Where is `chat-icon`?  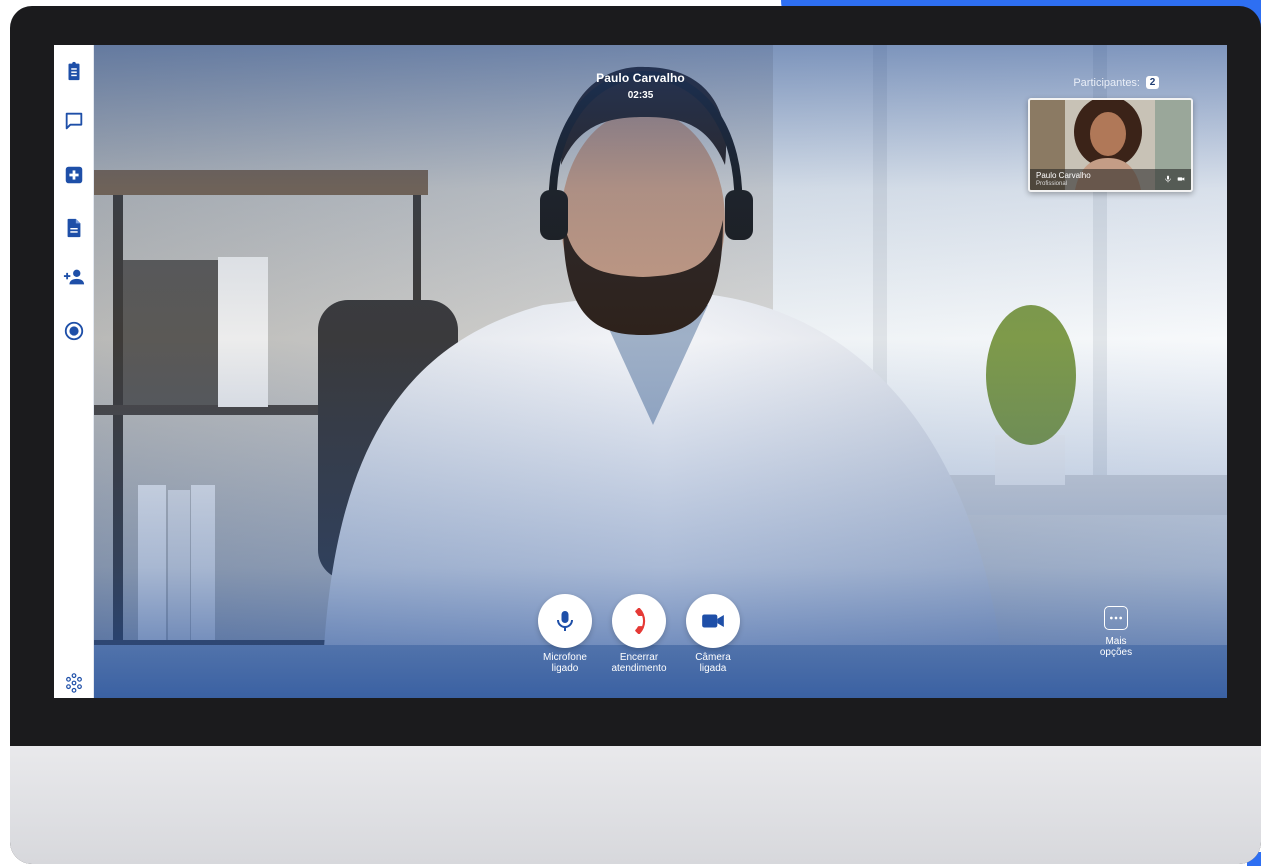 chat-icon is located at coordinates (73, 120).